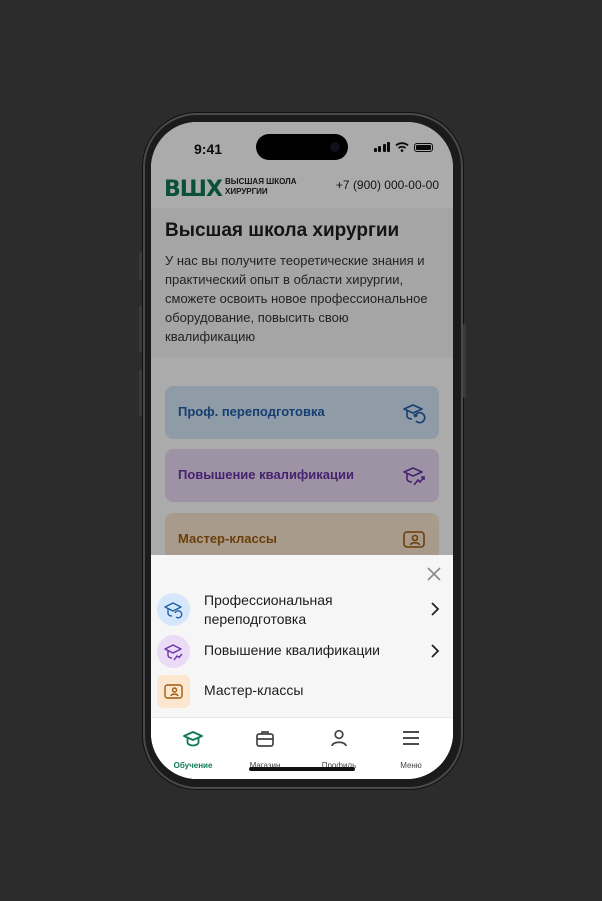 This screenshot has height=901, width=602. What do you see at coordinates (402, 147) in the screenshot?
I see `wifi-icon` at bounding box center [402, 147].